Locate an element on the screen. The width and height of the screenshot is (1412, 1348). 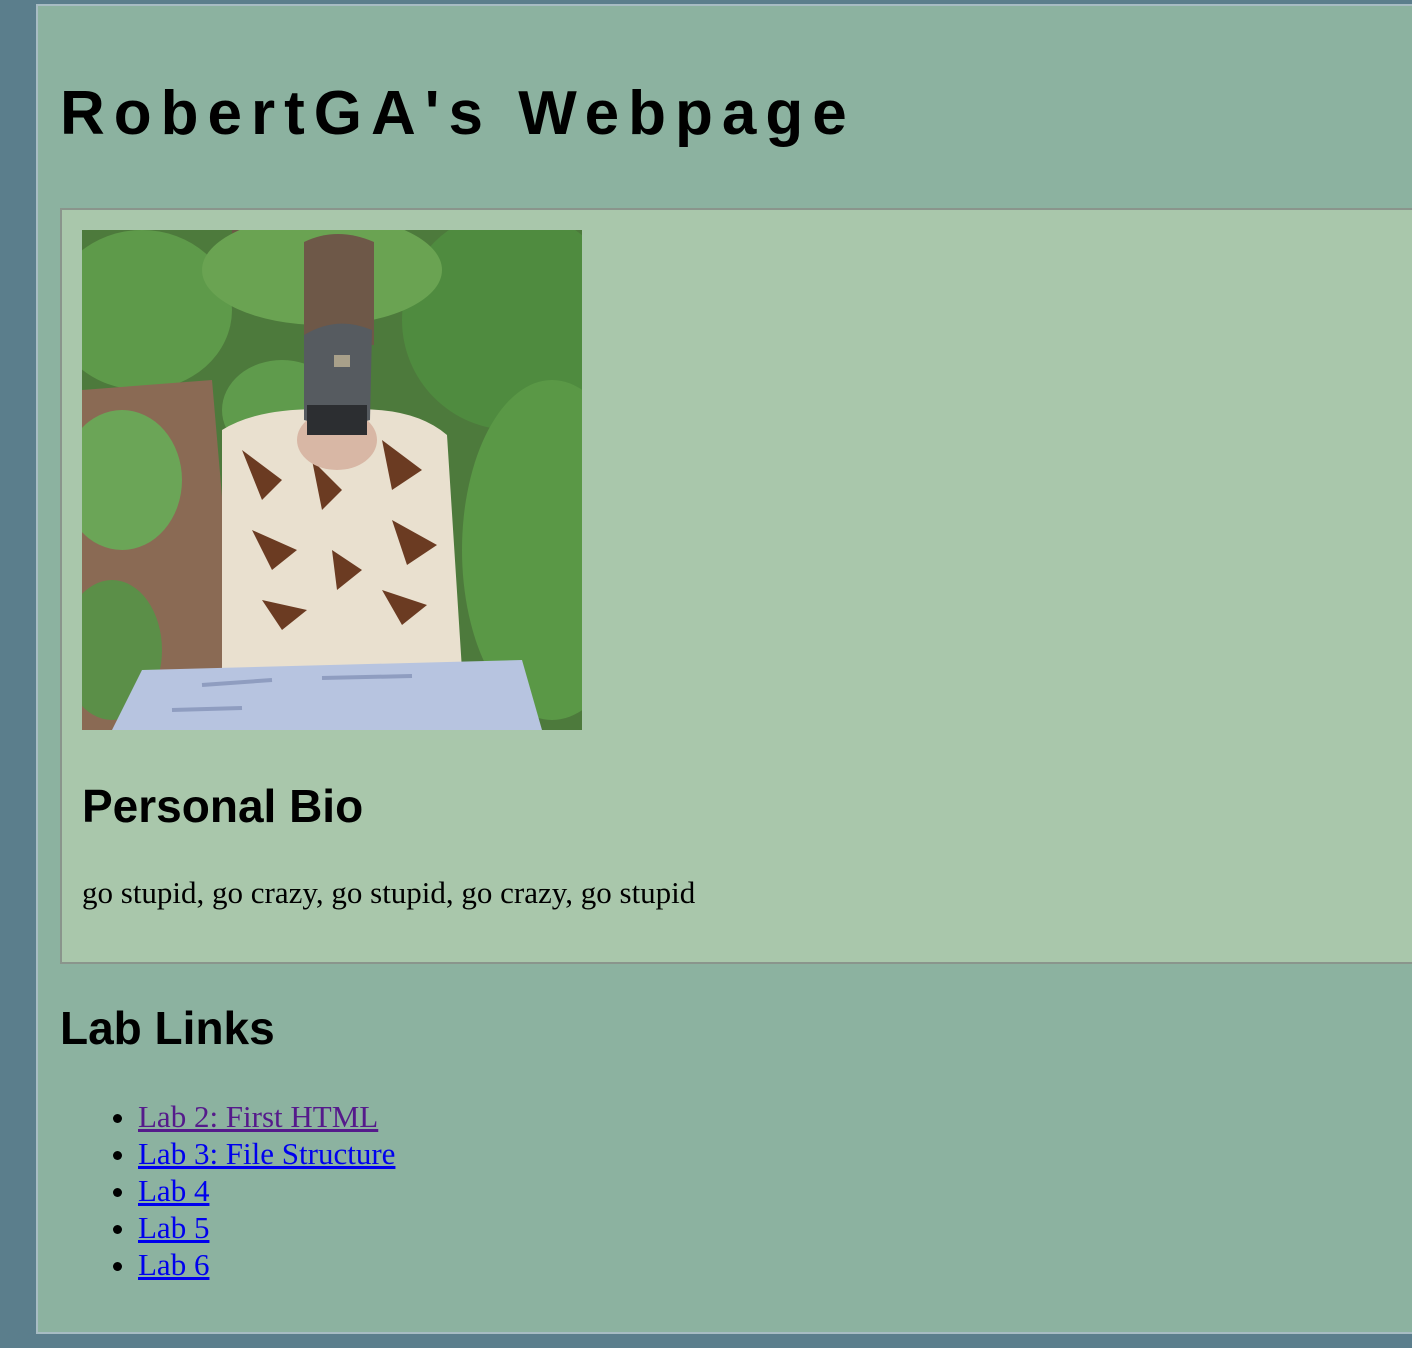
list-item: Lab 3: File Structure is located at coordinates (266, 1153).